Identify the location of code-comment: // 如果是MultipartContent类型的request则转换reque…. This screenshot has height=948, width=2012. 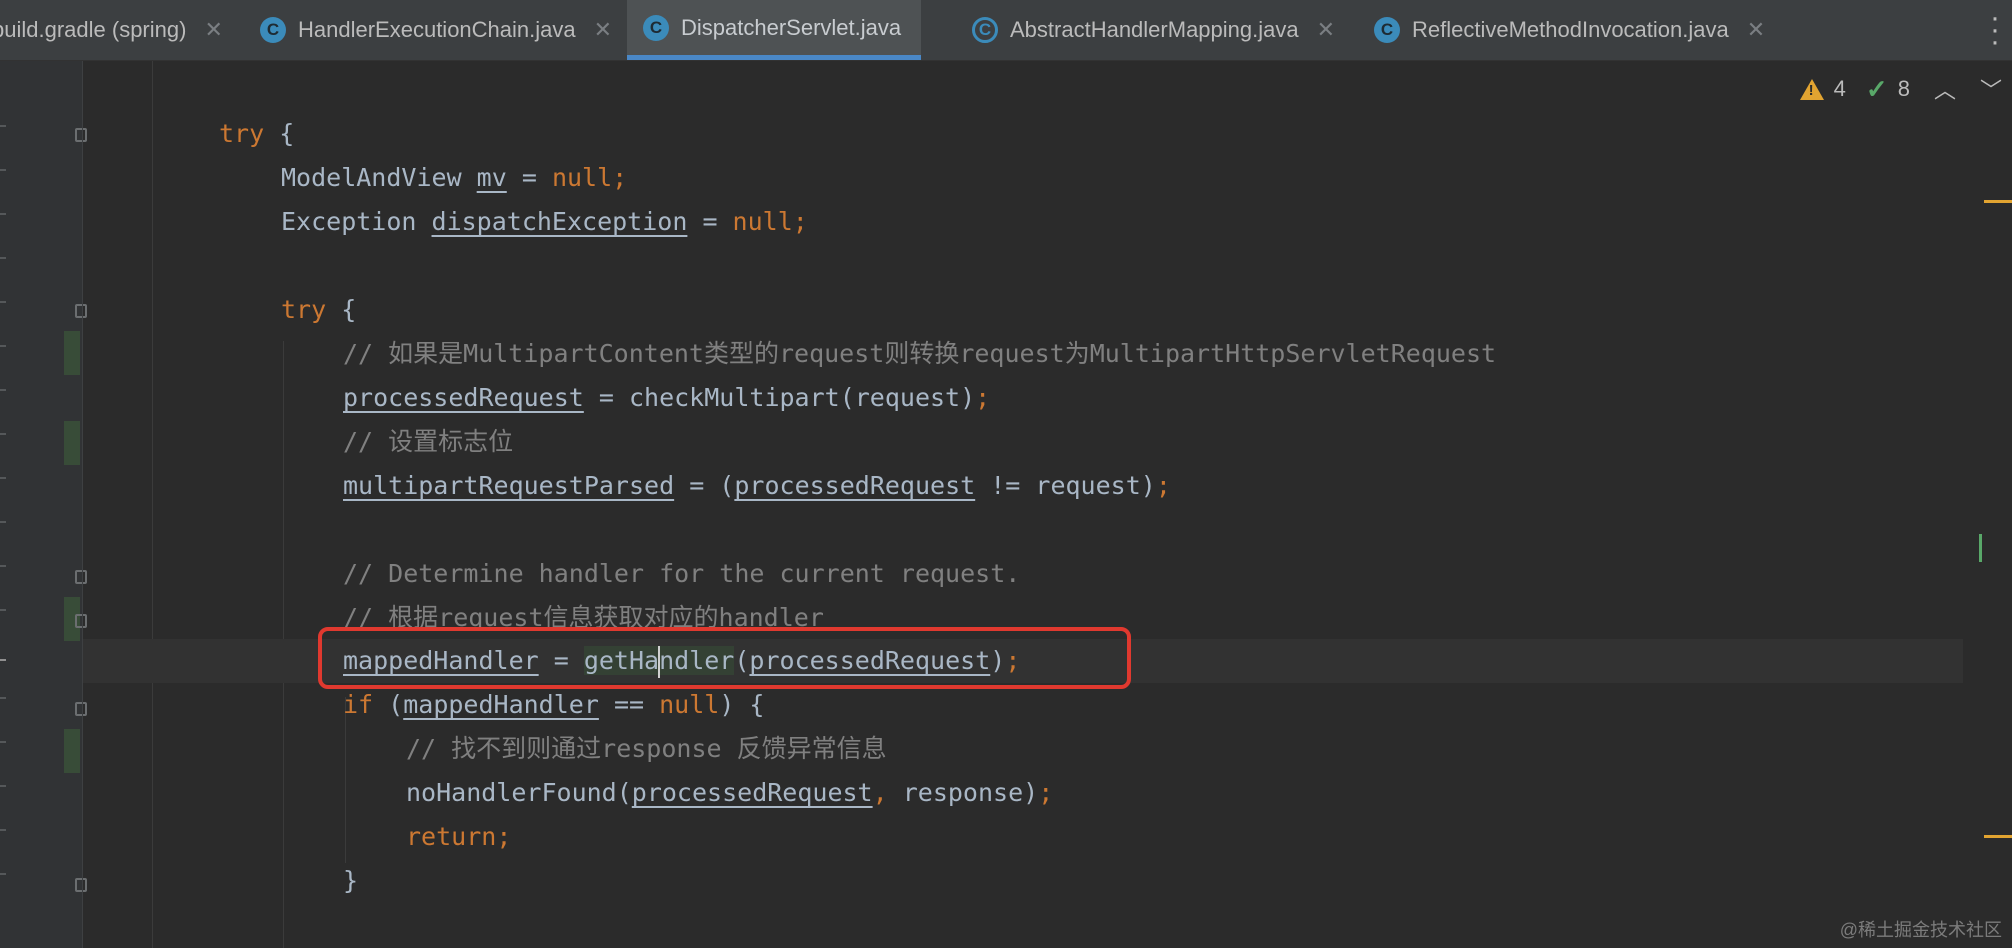
(920, 353).